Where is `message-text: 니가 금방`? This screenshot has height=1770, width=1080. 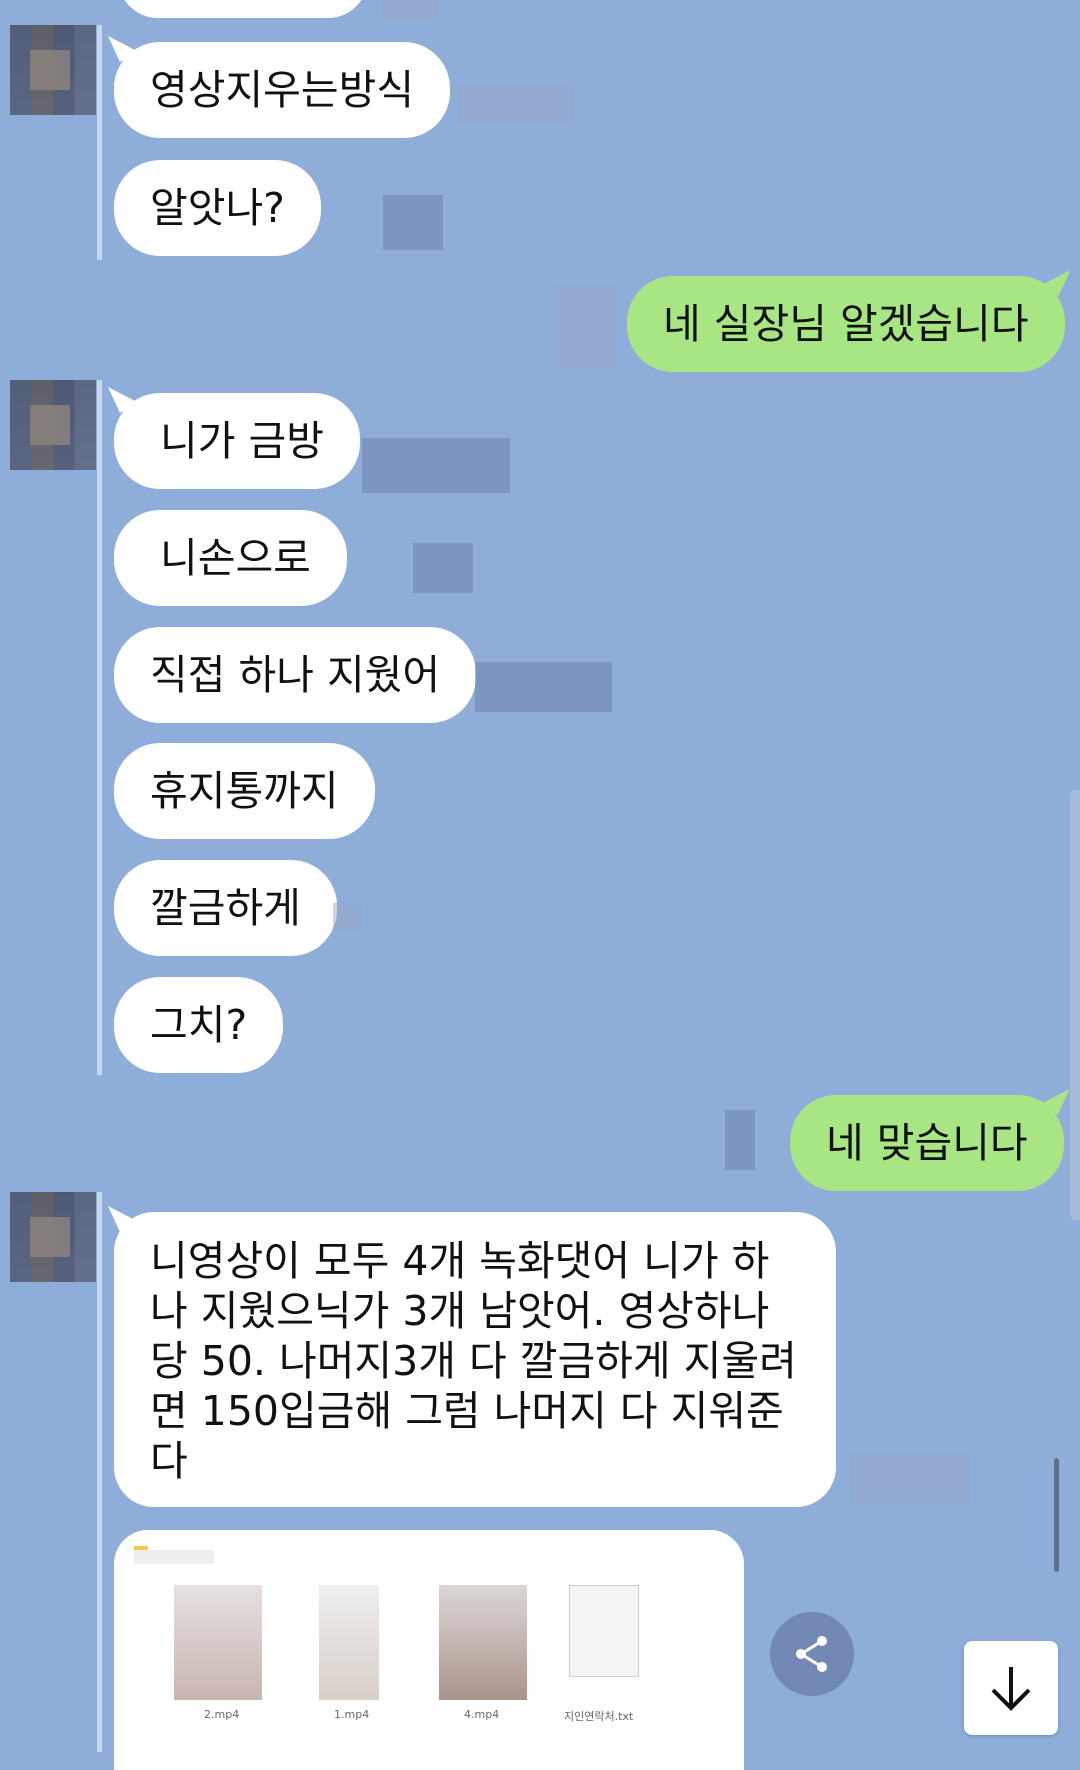 message-text: 니가 금방 is located at coordinates (242, 441).